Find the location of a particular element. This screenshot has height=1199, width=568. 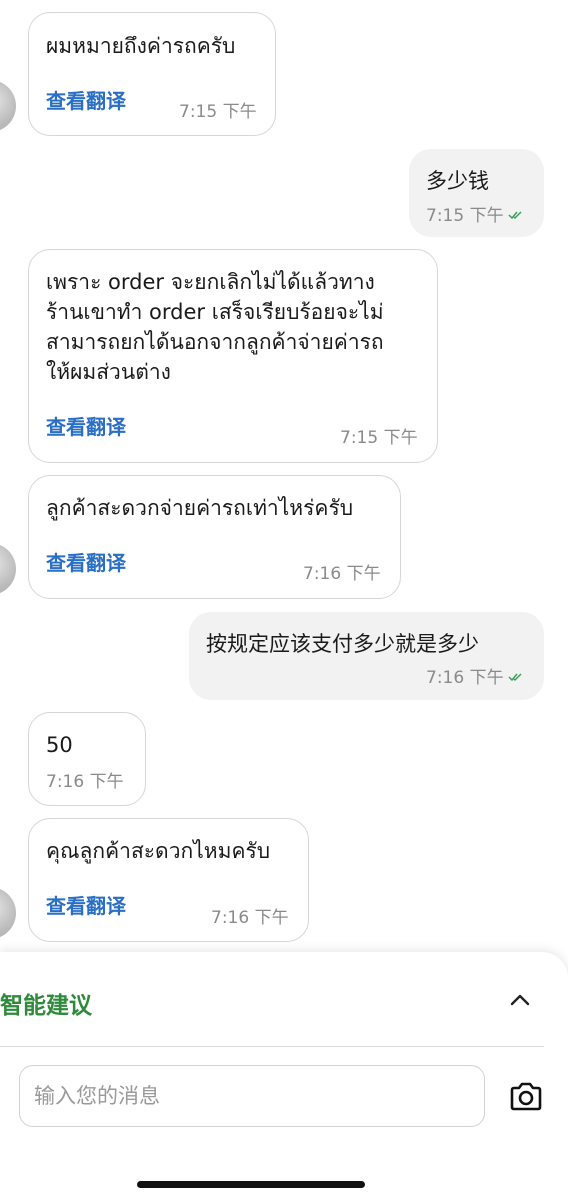

chevron-up-icon is located at coordinates (520, 1000).